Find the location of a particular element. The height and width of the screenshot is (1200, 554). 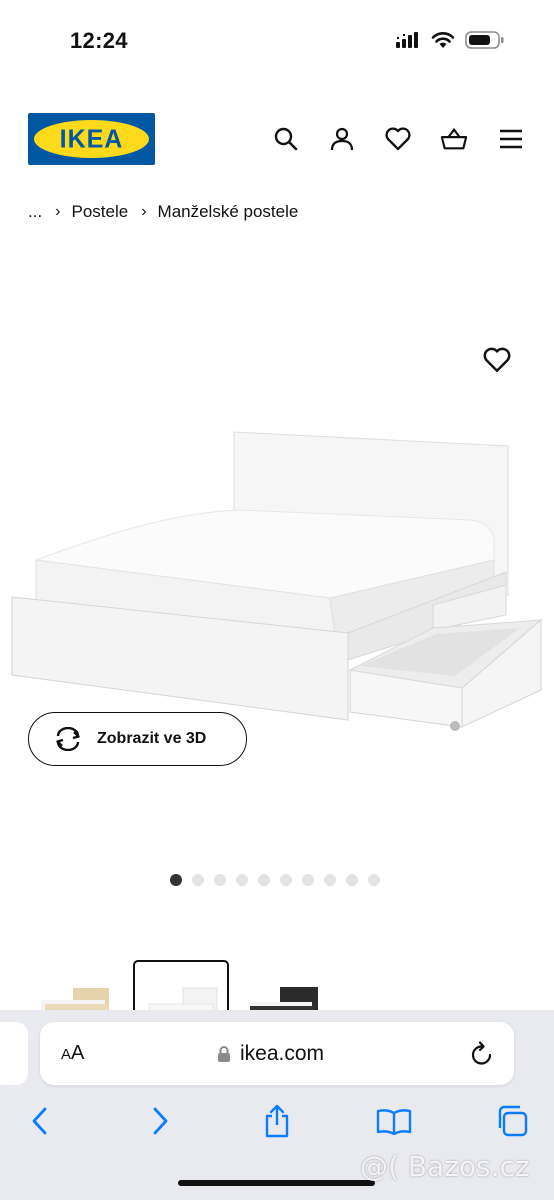

reload-icon is located at coordinates (482, 1054).